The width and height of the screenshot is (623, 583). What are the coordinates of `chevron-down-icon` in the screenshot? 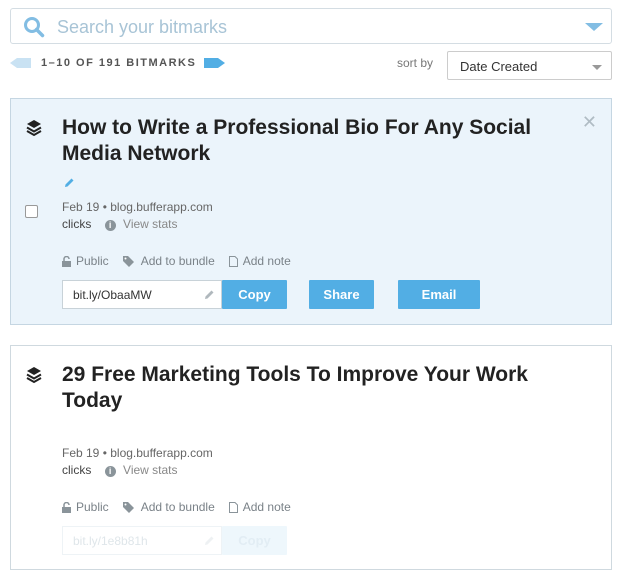 It's located at (594, 27).